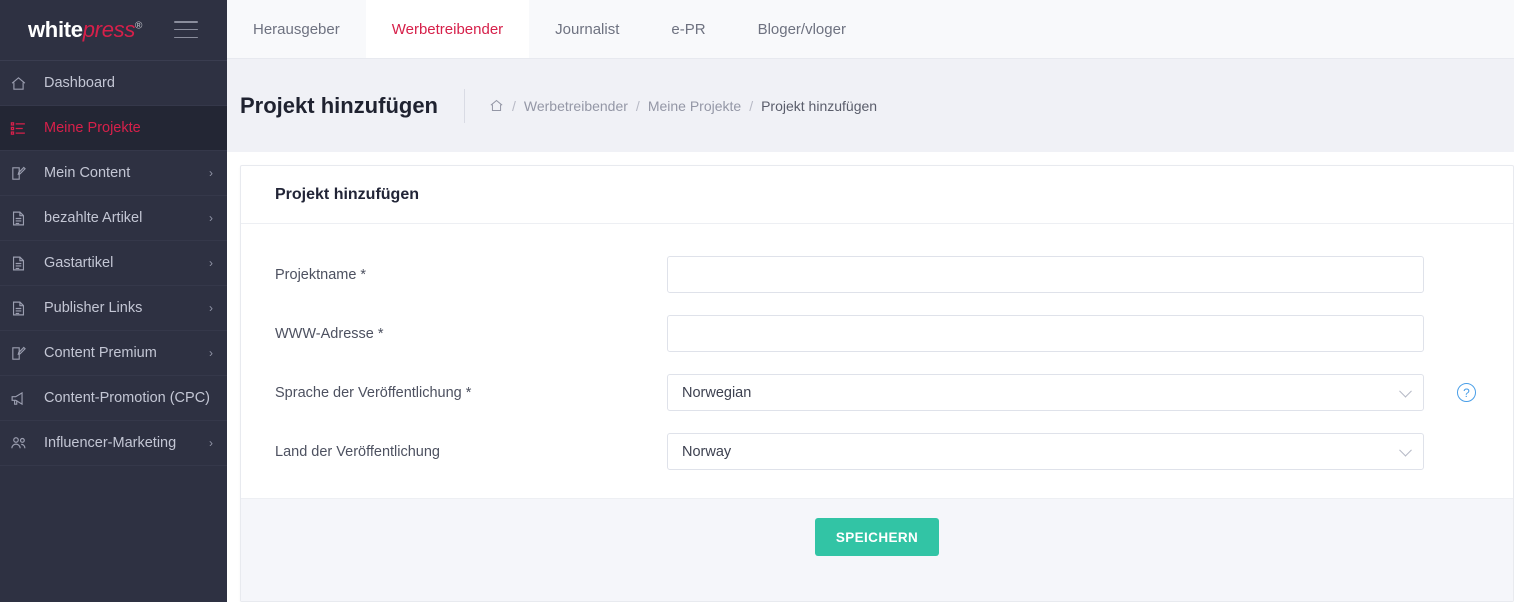 The height and width of the screenshot is (602, 1514). I want to click on sidebar-item-bezahlte-artikel: bezahlte Artikel ›, so click(113, 217).